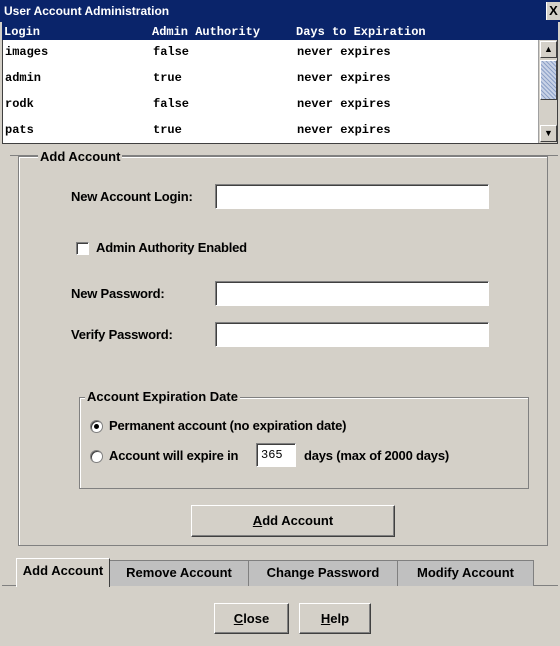  Describe the element at coordinates (23, 78) in the screenshot. I see `cell-login: admin` at that location.